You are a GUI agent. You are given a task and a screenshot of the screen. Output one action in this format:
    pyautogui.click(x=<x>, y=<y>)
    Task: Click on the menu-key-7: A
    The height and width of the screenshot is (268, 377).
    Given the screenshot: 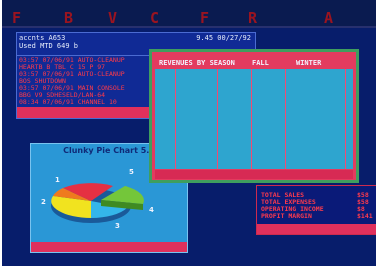 What is the action you would take?
    pyautogui.click(x=328, y=18)
    